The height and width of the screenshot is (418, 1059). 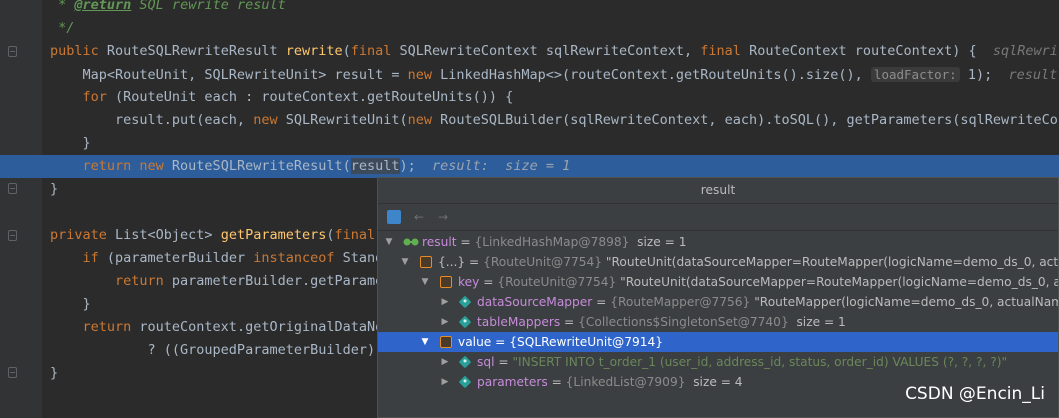 I want to click on code-line: */, so click(x=529, y=28).